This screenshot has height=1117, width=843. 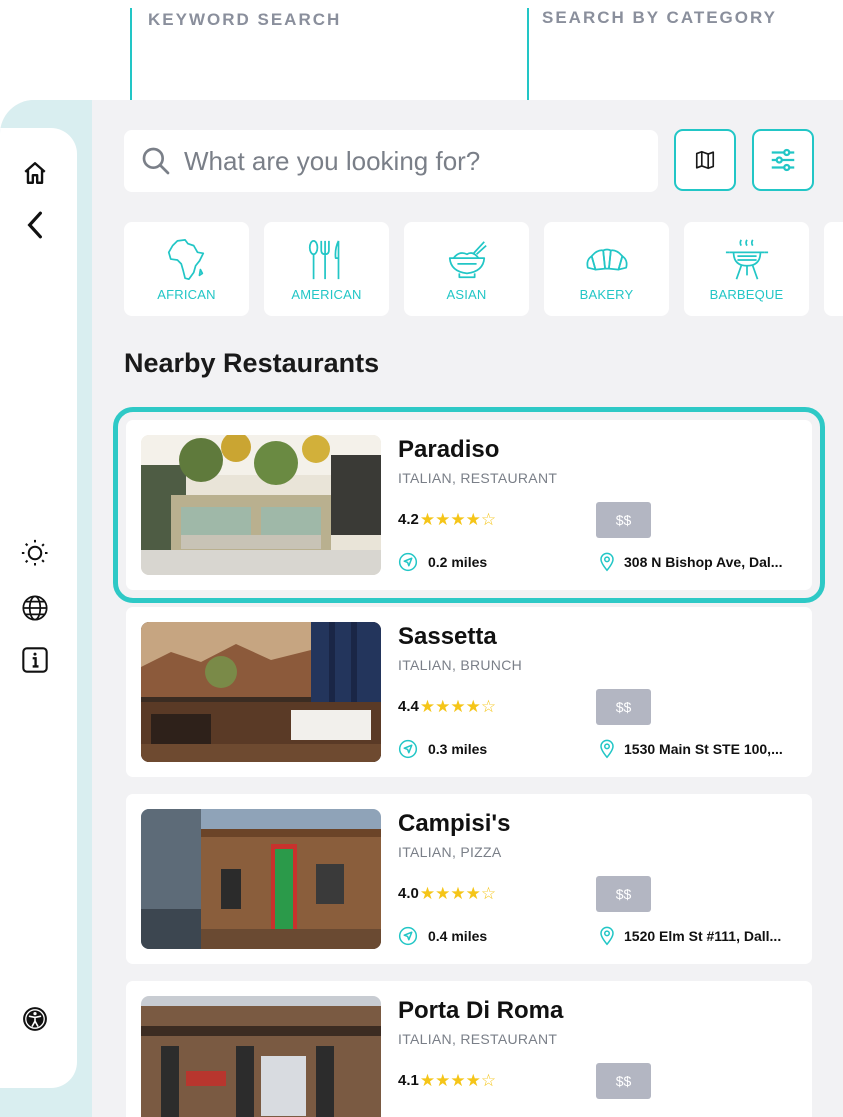 I want to click on home-icon, so click(x=35, y=173).